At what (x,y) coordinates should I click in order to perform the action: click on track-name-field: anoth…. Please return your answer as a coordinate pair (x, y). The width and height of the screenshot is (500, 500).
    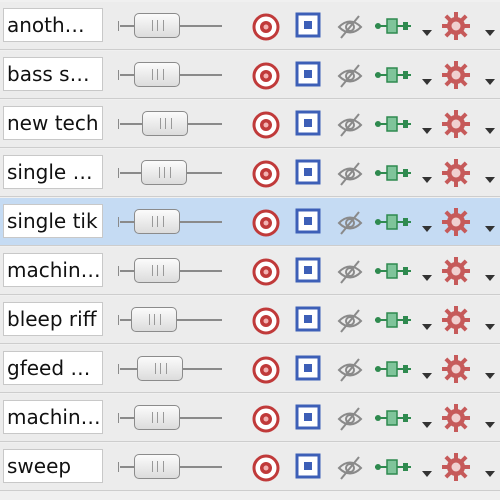
    Looking at the image, I should click on (53, 25).